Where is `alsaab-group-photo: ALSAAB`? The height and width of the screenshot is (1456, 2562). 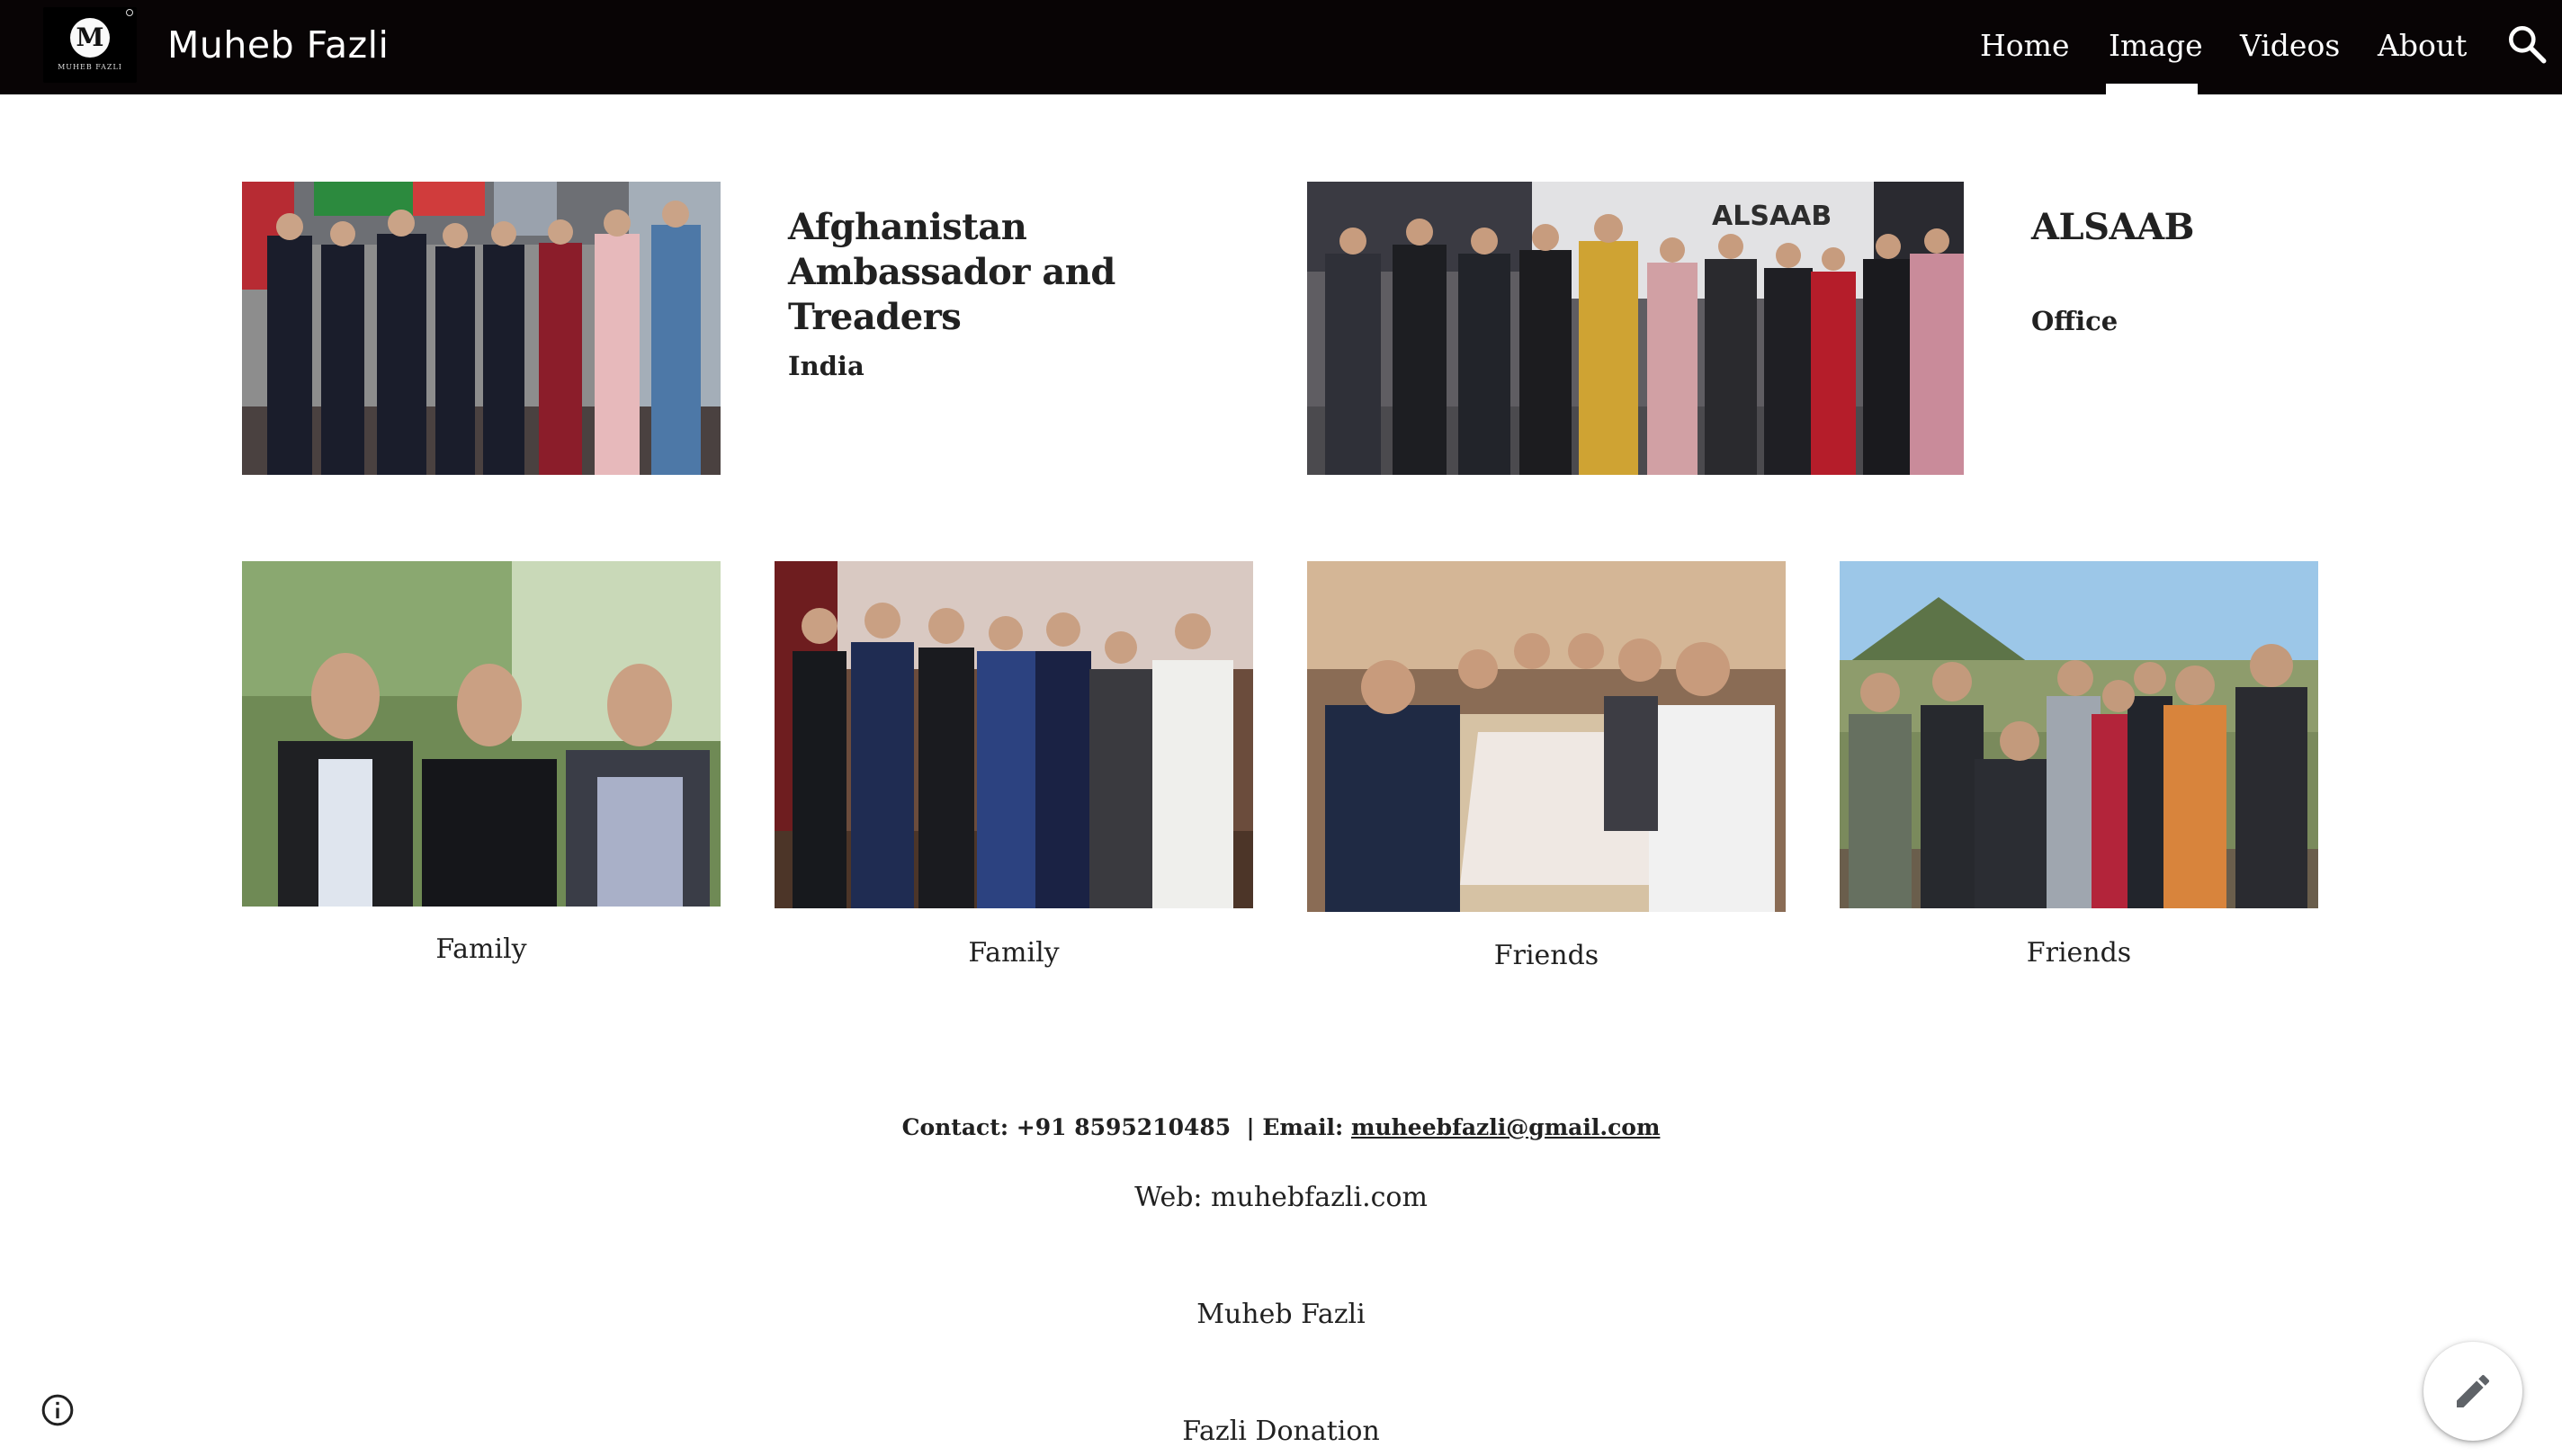
alsaab-group-photo: ALSAAB is located at coordinates (1635, 329).